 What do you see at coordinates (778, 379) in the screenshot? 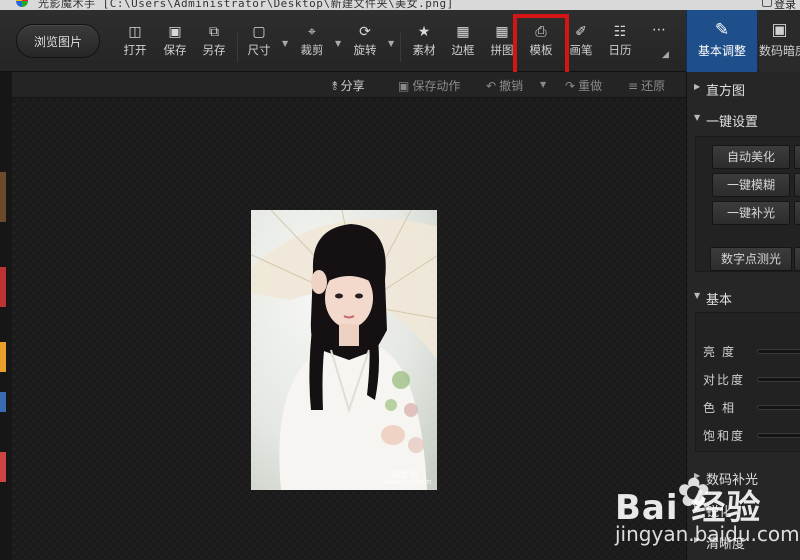
I see `contrast-track` at bounding box center [778, 379].